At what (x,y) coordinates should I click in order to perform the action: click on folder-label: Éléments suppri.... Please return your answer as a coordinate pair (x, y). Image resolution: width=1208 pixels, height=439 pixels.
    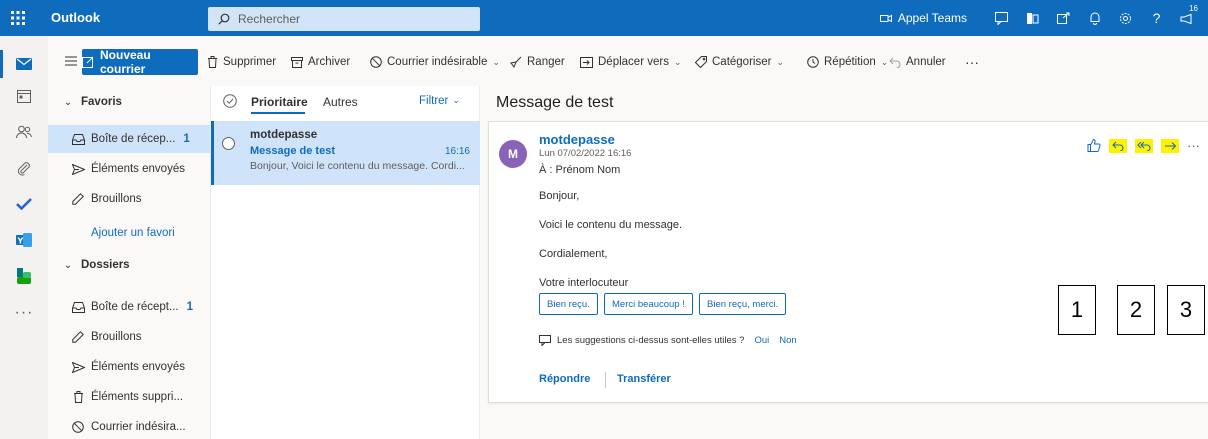
    Looking at the image, I should click on (137, 397).